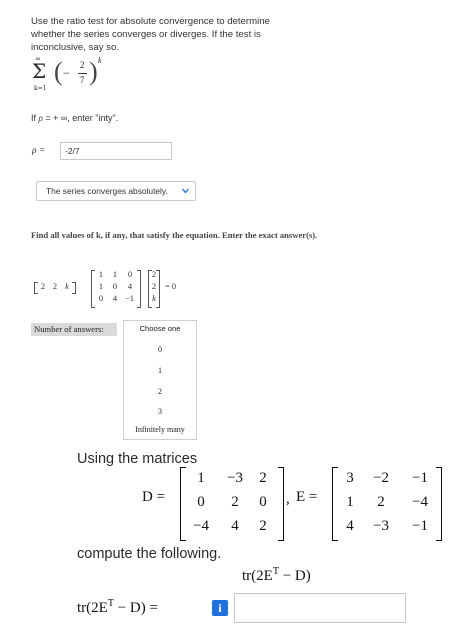 This screenshot has height=636, width=465. Describe the element at coordinates (67, 286) in the screenshot. I see `row-vector-entry: k` at that location.